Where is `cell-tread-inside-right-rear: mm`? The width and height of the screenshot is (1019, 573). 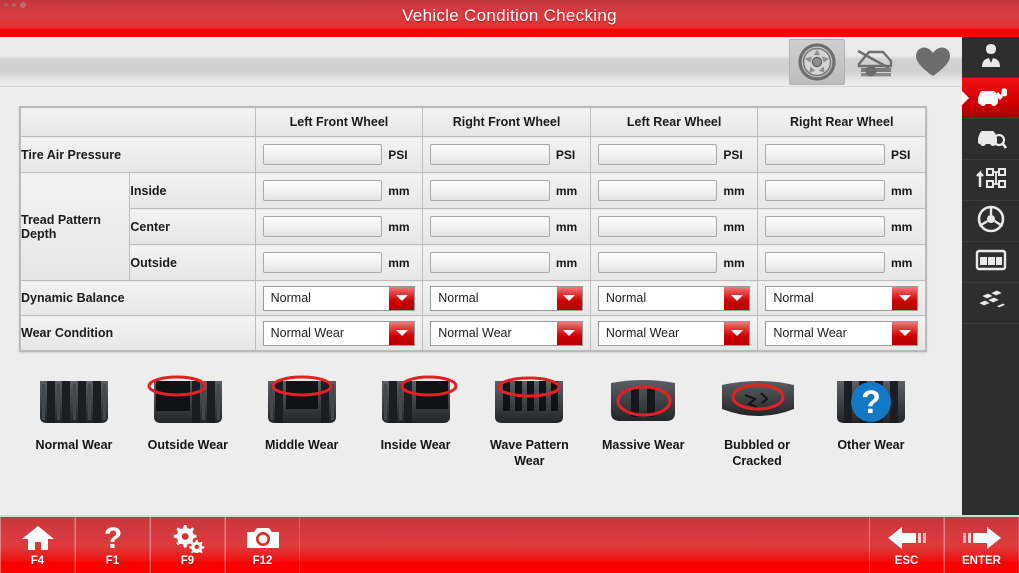 cell-tread-inside-right-rear: mm is located at coordinates (841, 190).